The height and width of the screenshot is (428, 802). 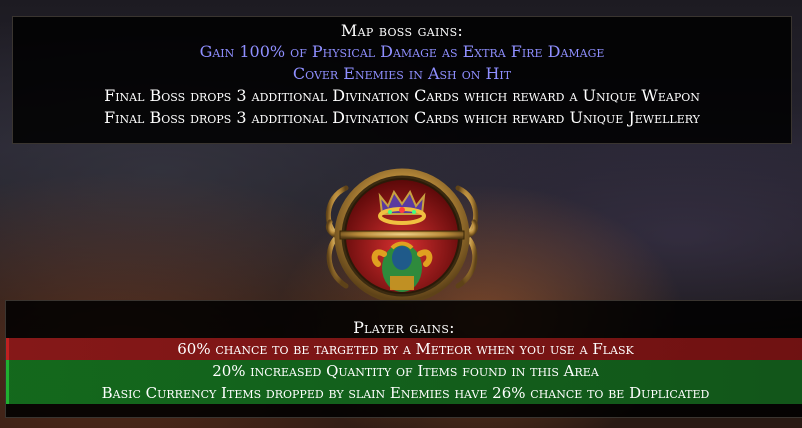 What do you see at coordinates (404, 327) in the screenshot?
I see `player-gains-header: Player gains:` at bounding box center [404, 327].